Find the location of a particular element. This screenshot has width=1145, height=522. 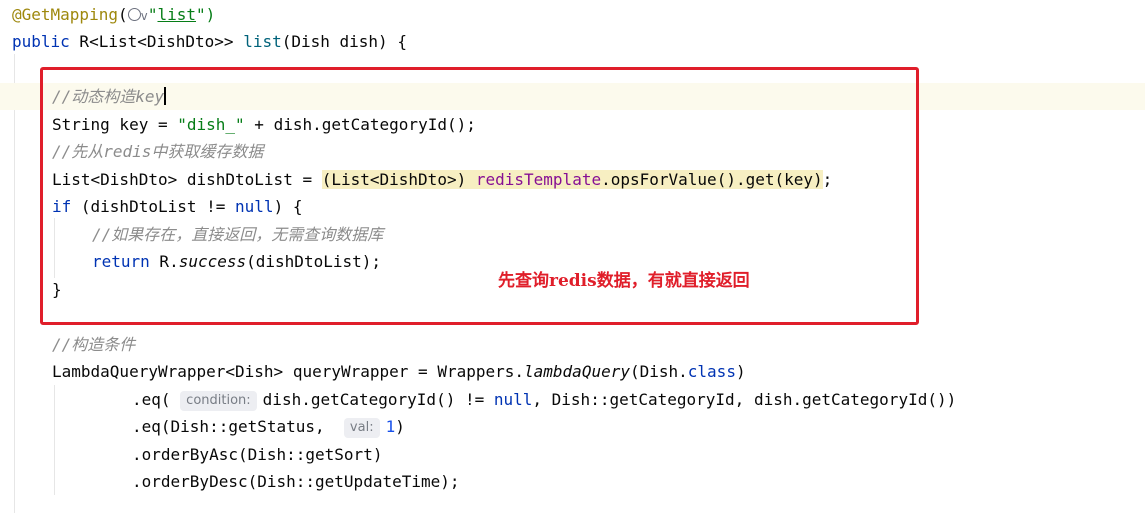

code-line-11: //构造条件 is located at coordinates (94, 344).